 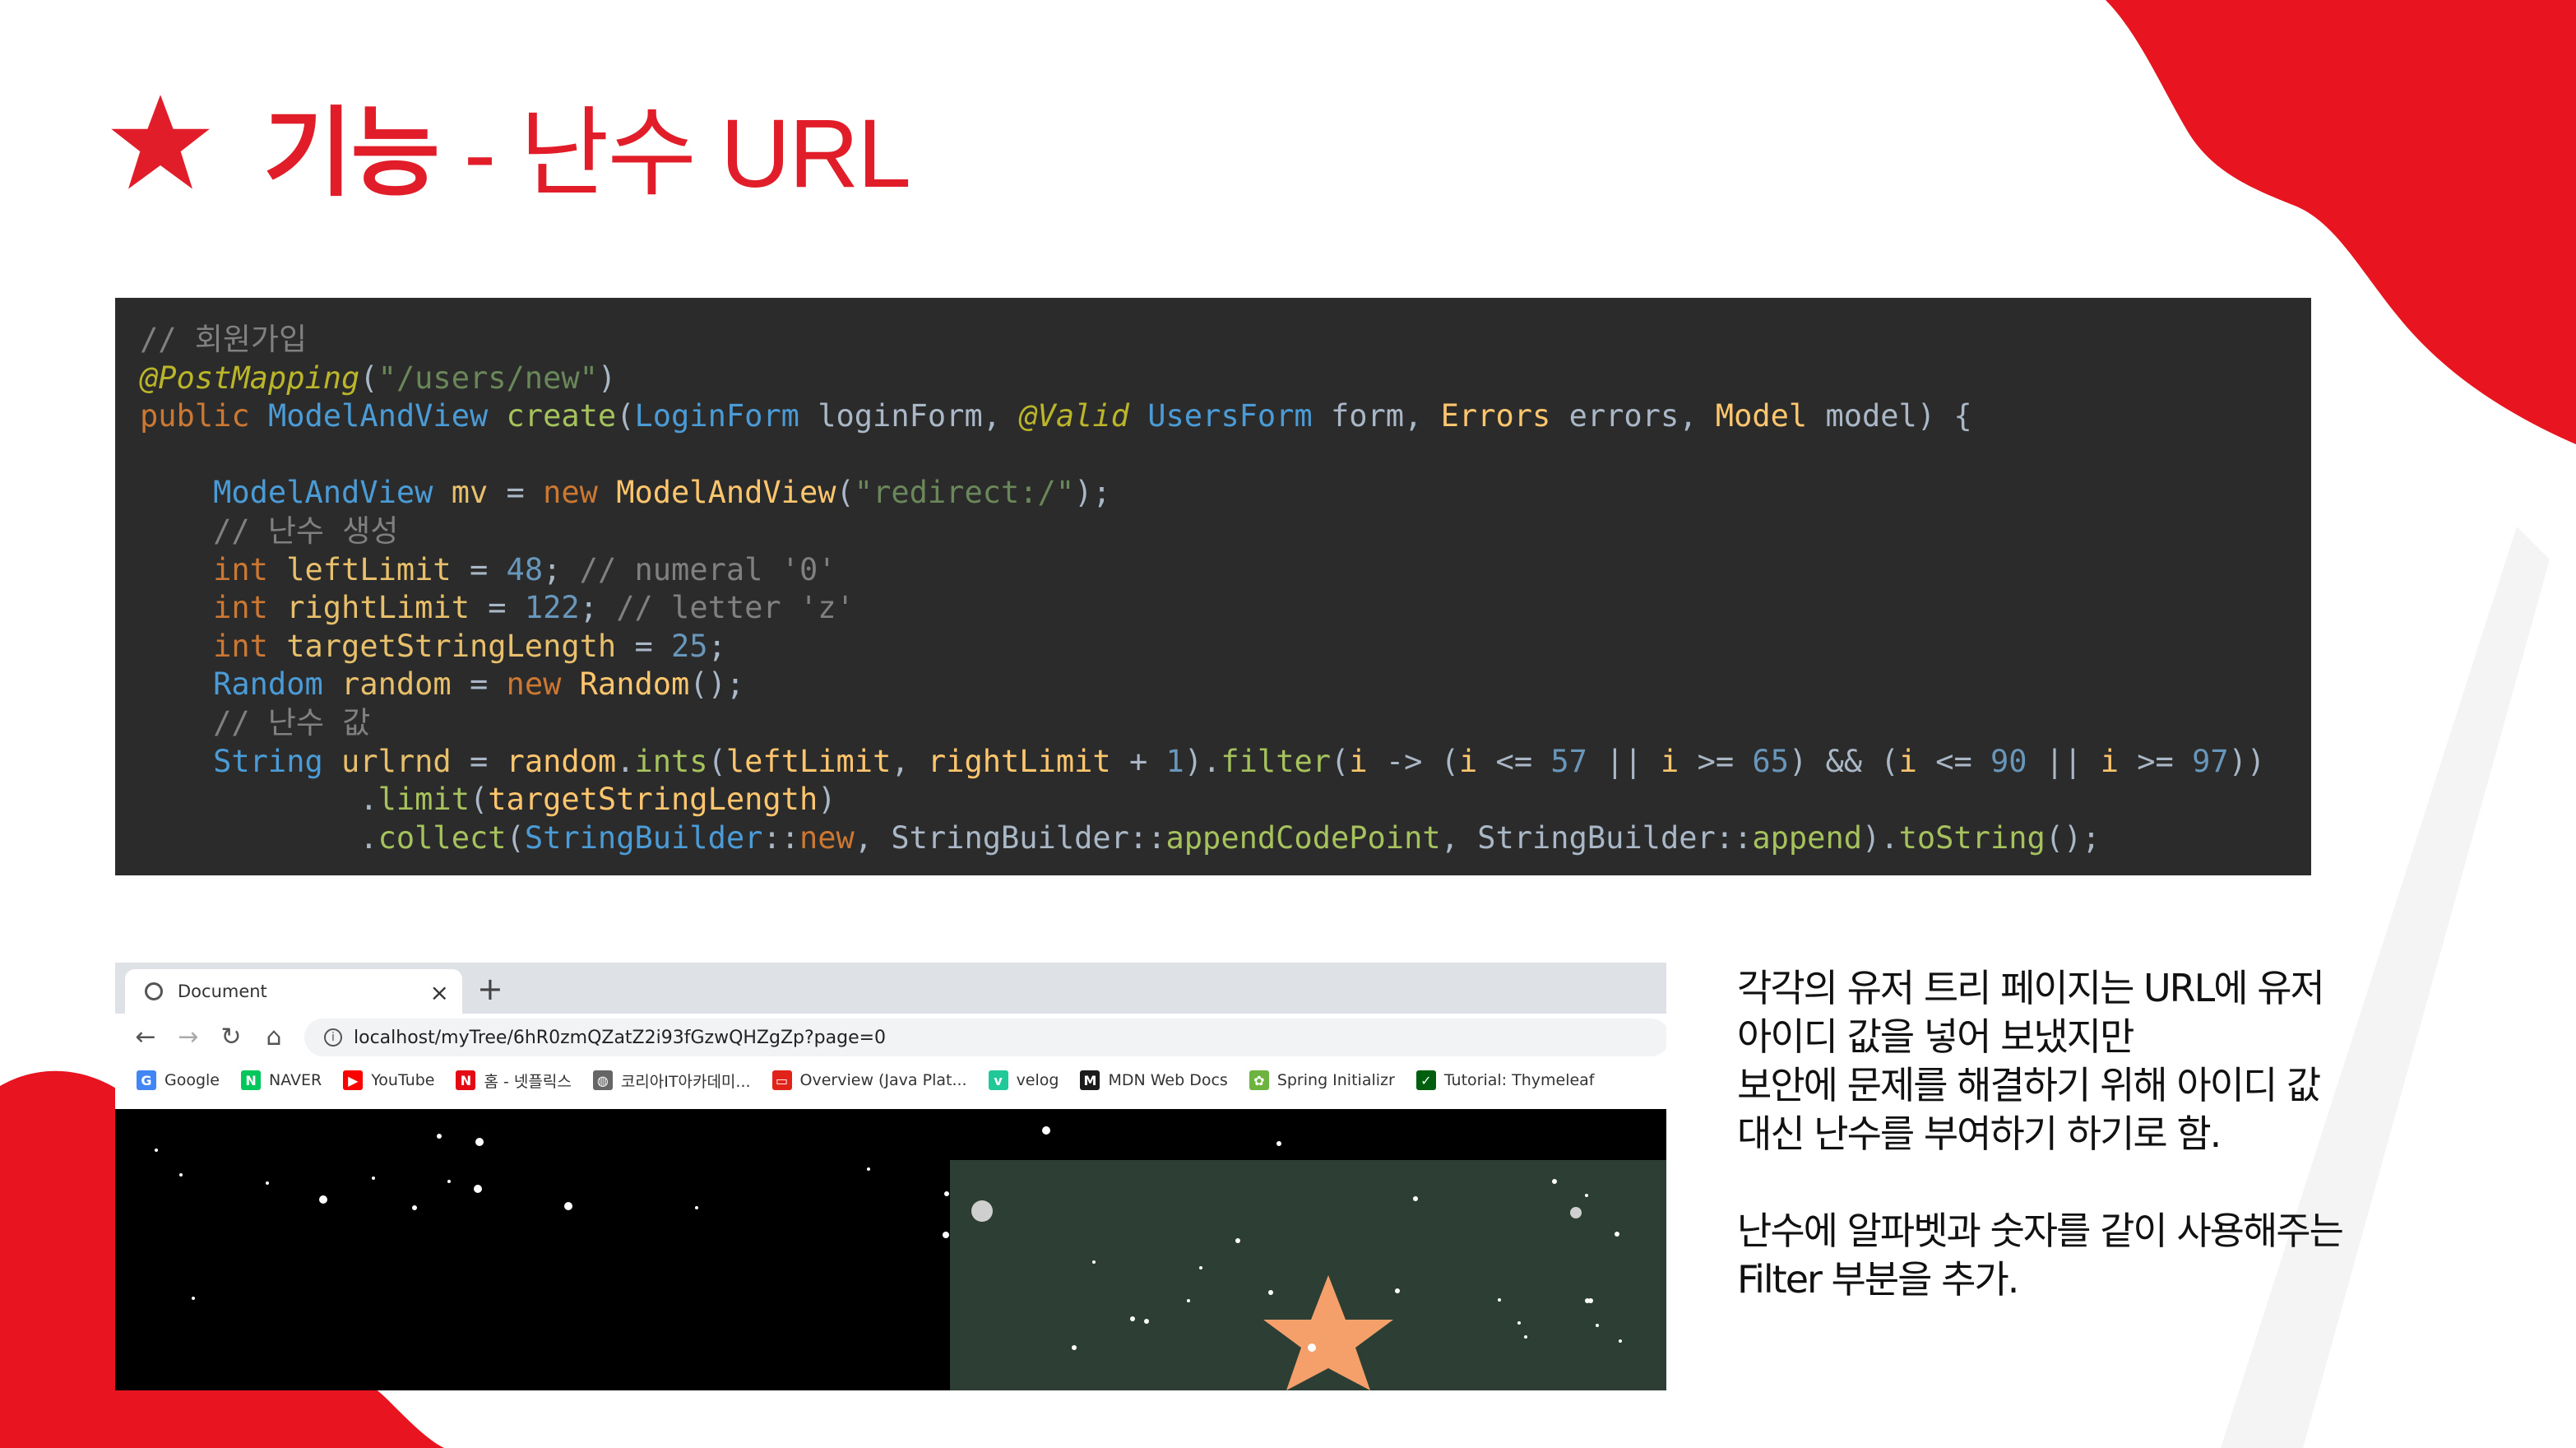 I want to click on oracle-icon: ▭, so click(x=782, y=1080).